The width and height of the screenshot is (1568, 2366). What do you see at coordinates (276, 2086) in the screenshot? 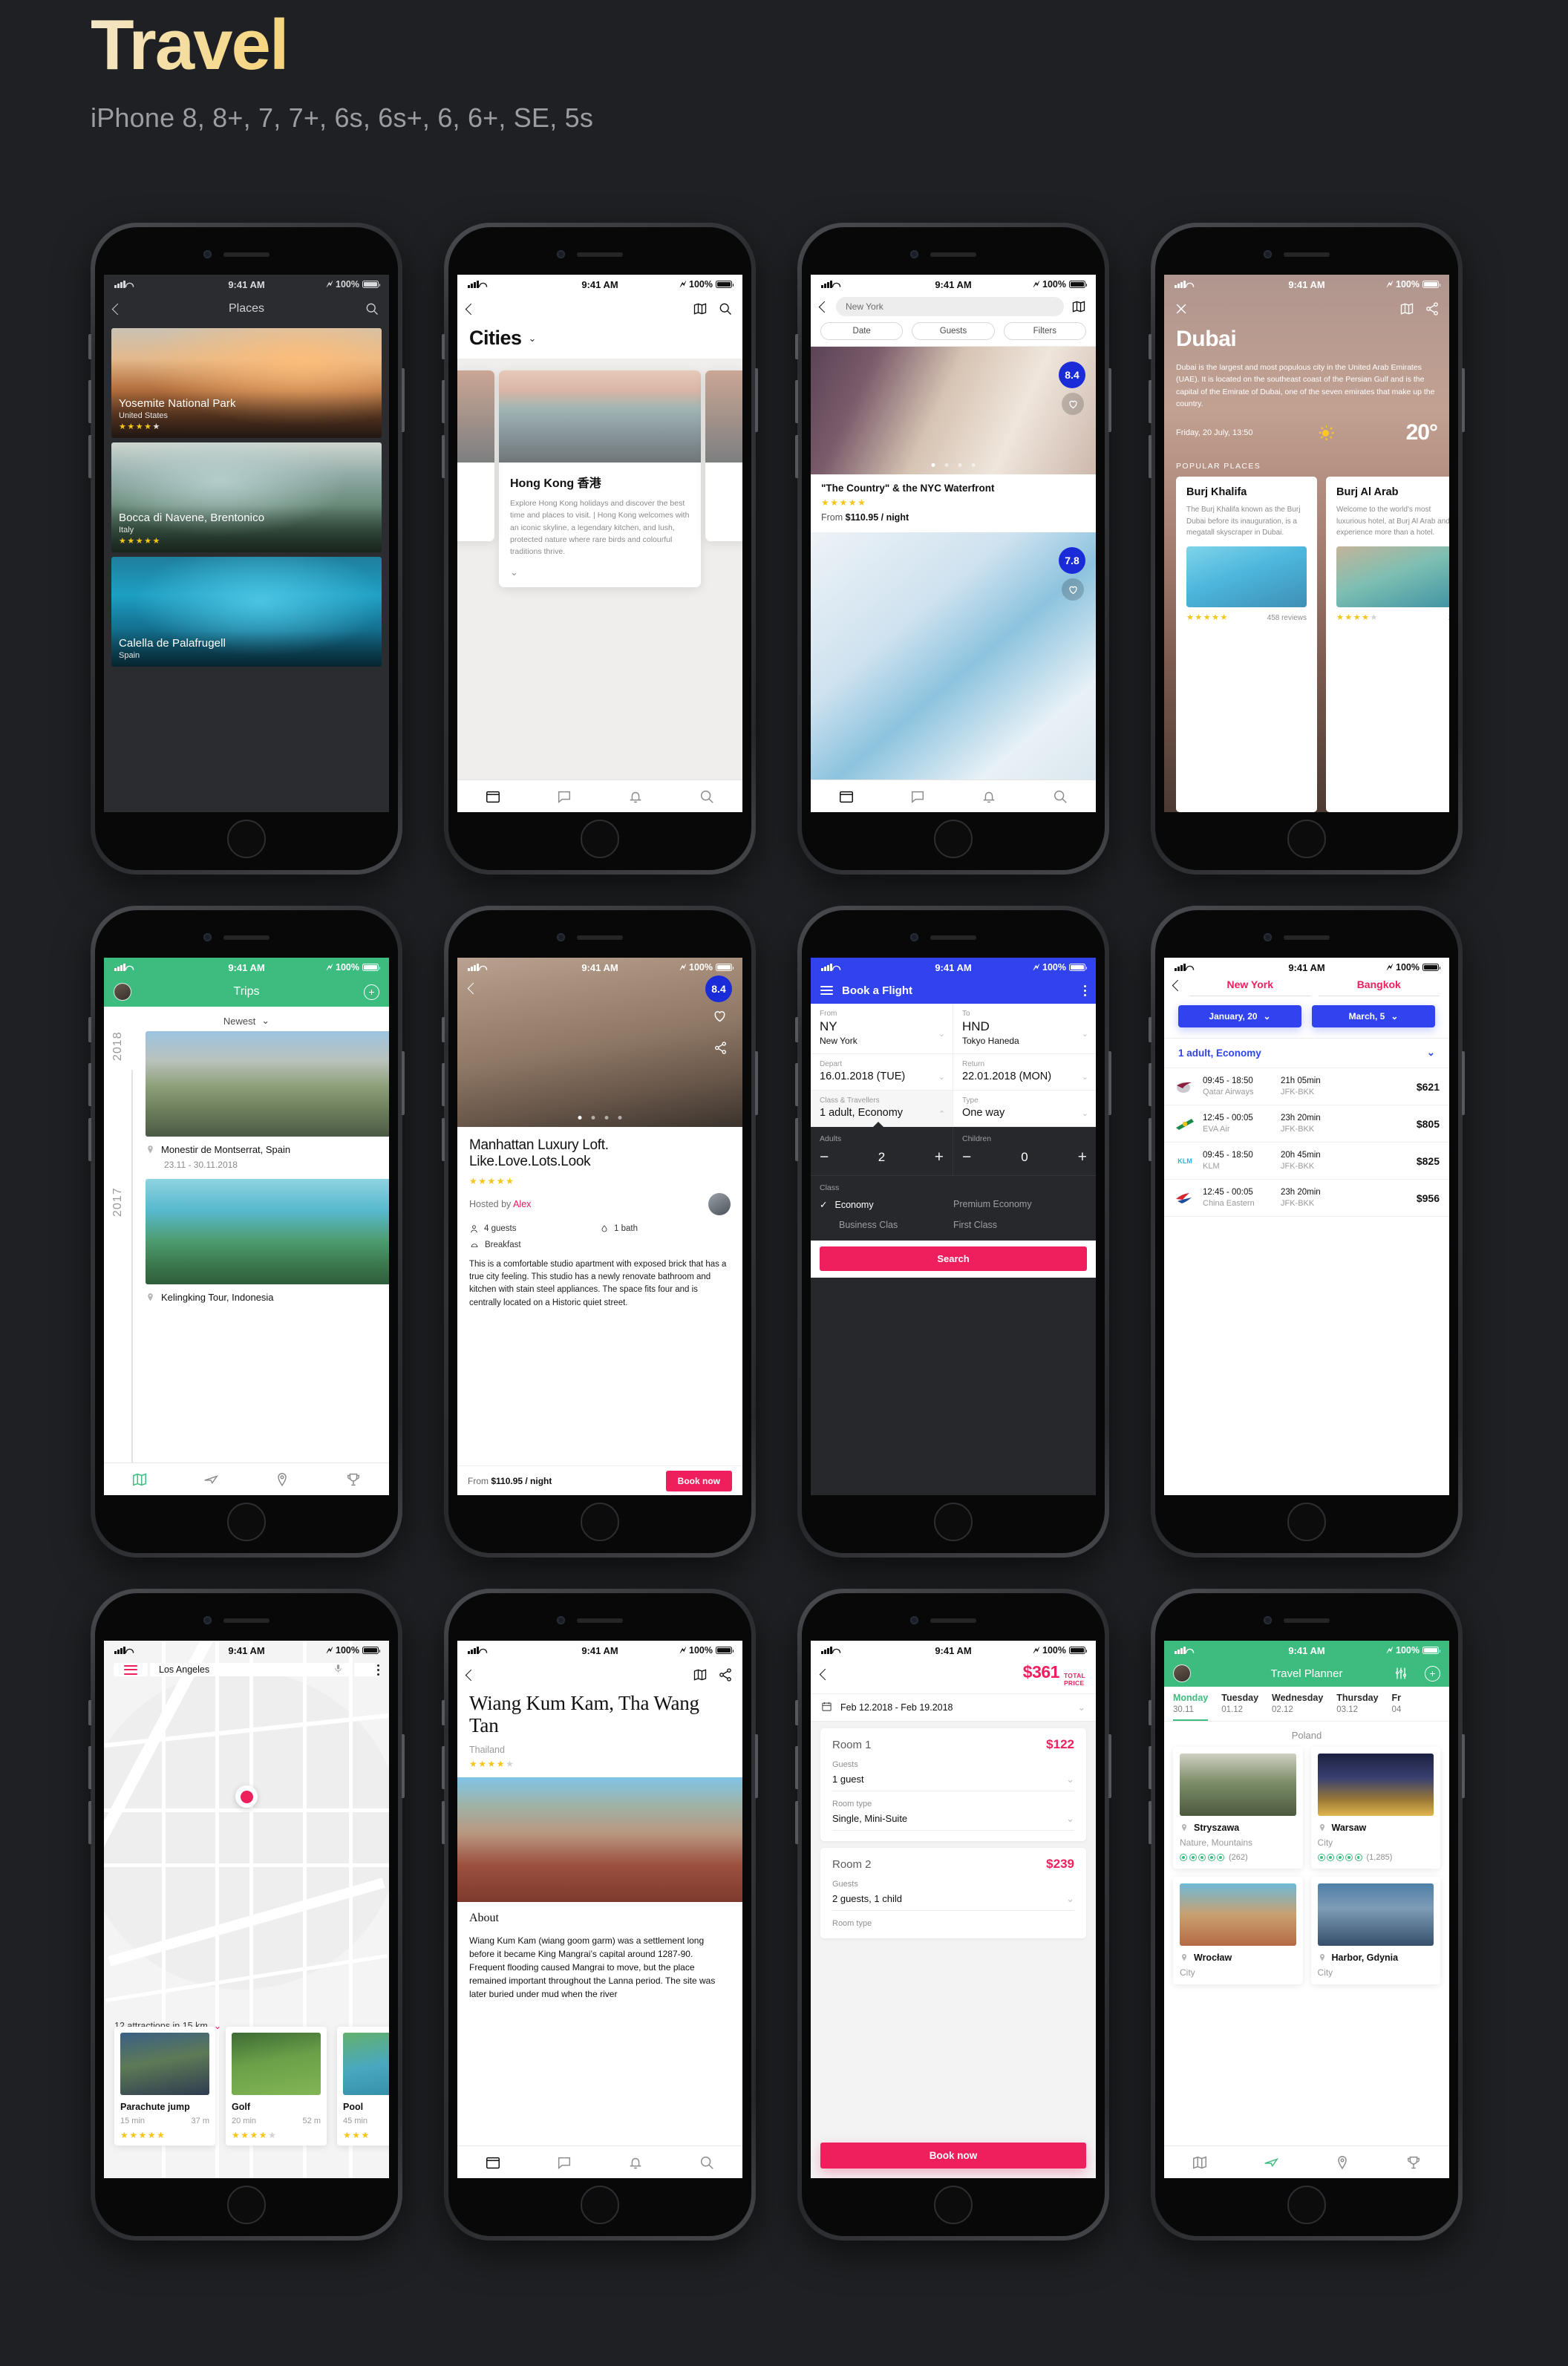
I see `attraction-card: Golf 20 min 52 m ★ ★ ★ ★ ★` at bounding box center [276, 2086].